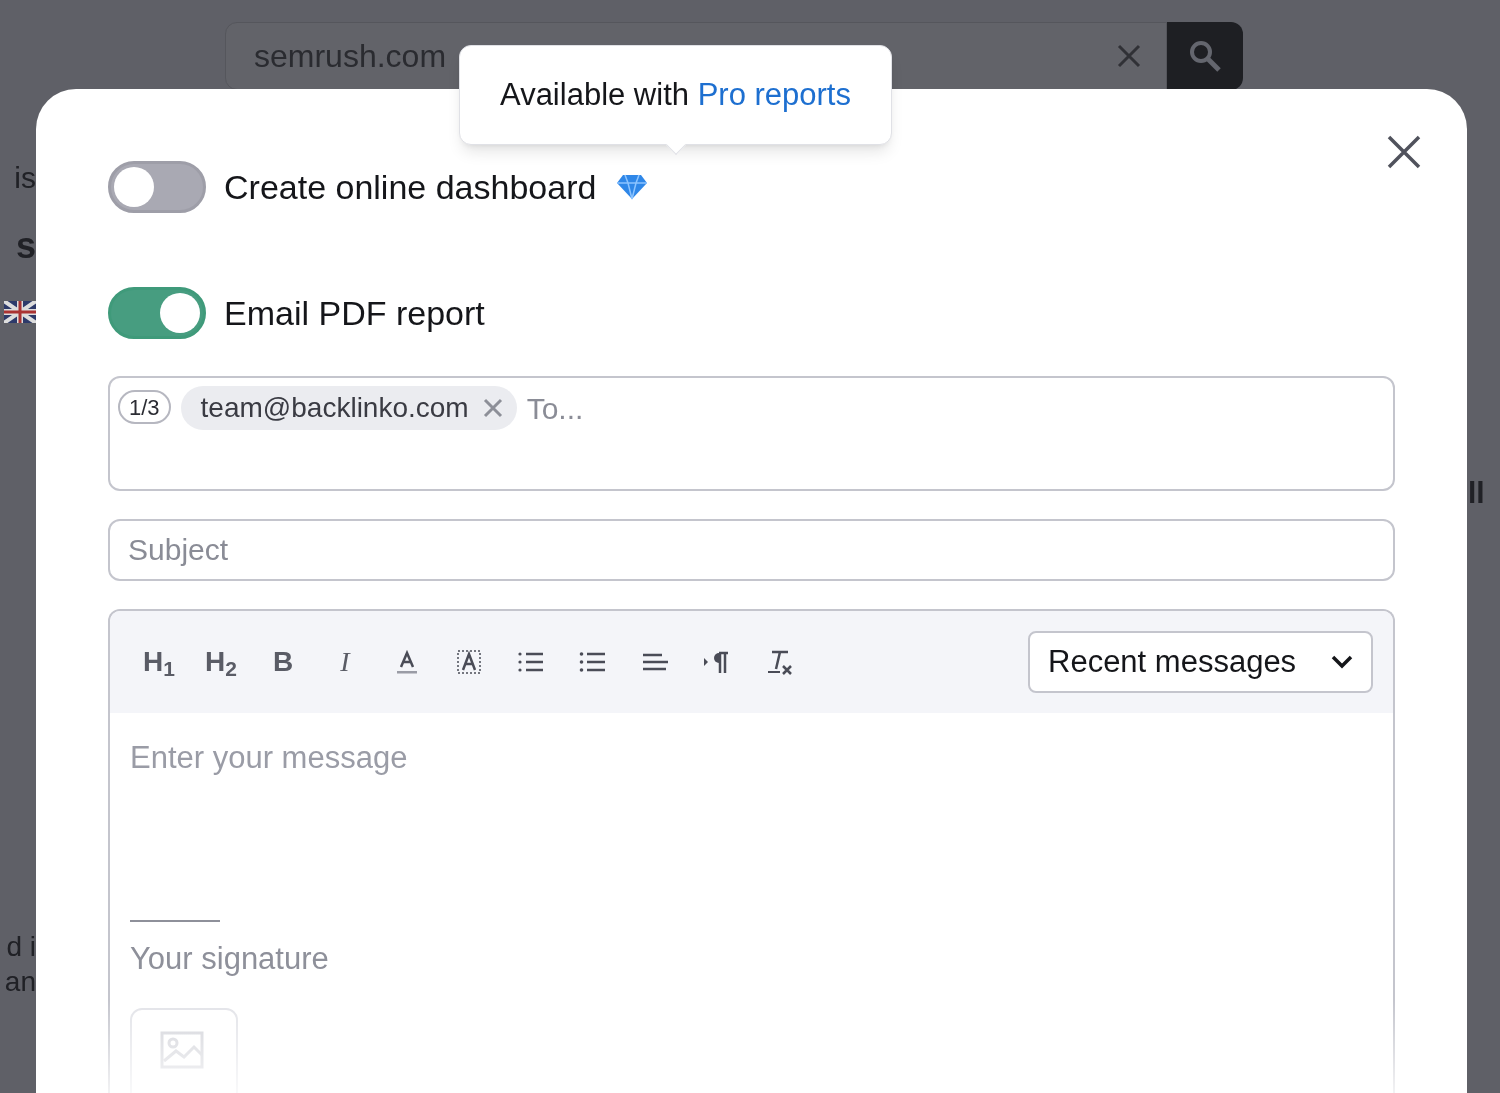  I want to click on background-text: ll, so click(1476, 493).